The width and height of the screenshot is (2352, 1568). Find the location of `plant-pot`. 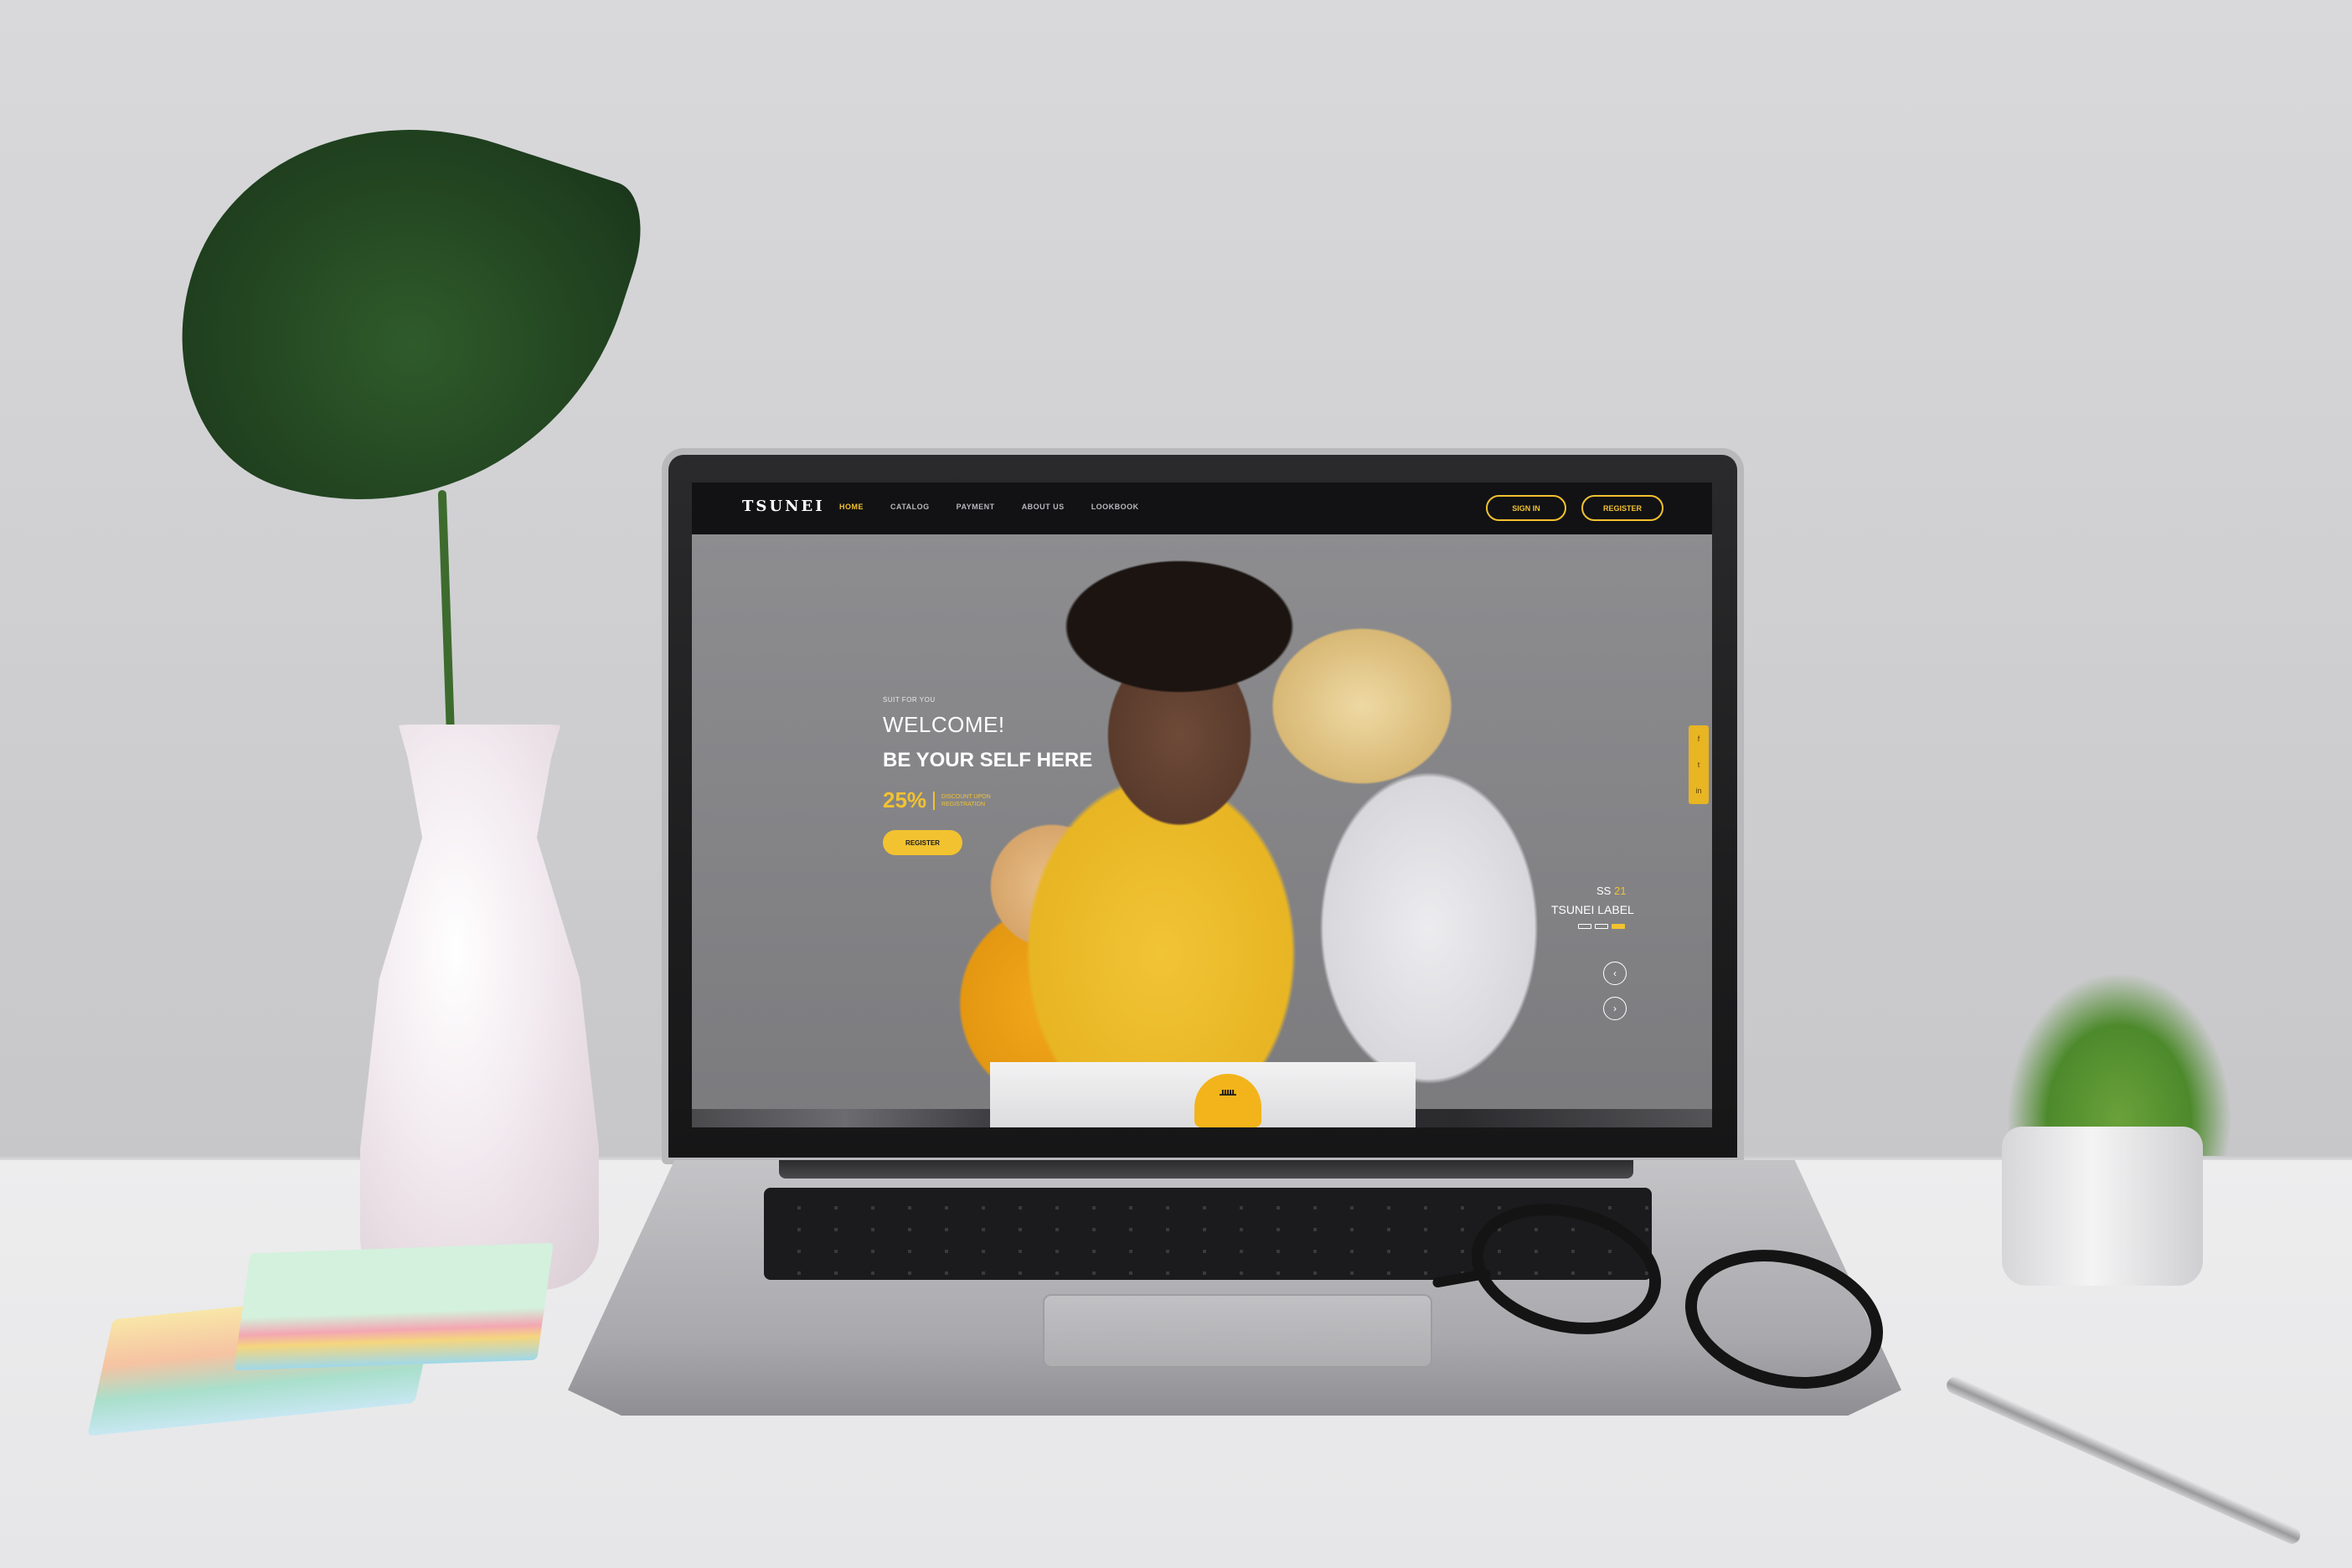

plant-pot is located at coordinates (2102, 1207).